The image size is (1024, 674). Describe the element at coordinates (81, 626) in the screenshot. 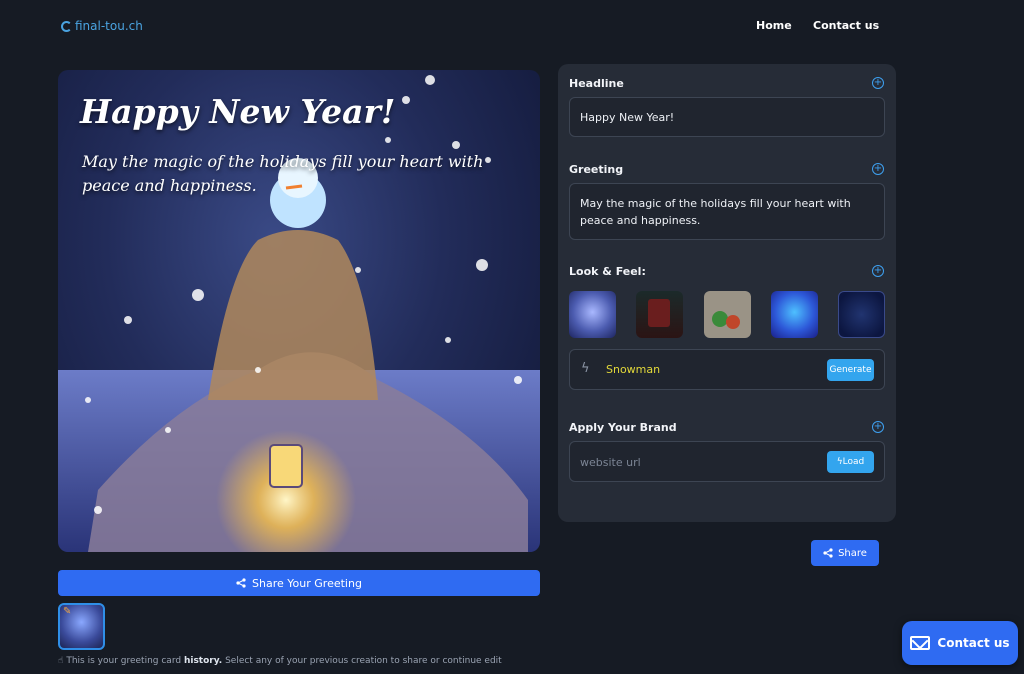

I see `history-card-thumbnail: ✎` at that location.